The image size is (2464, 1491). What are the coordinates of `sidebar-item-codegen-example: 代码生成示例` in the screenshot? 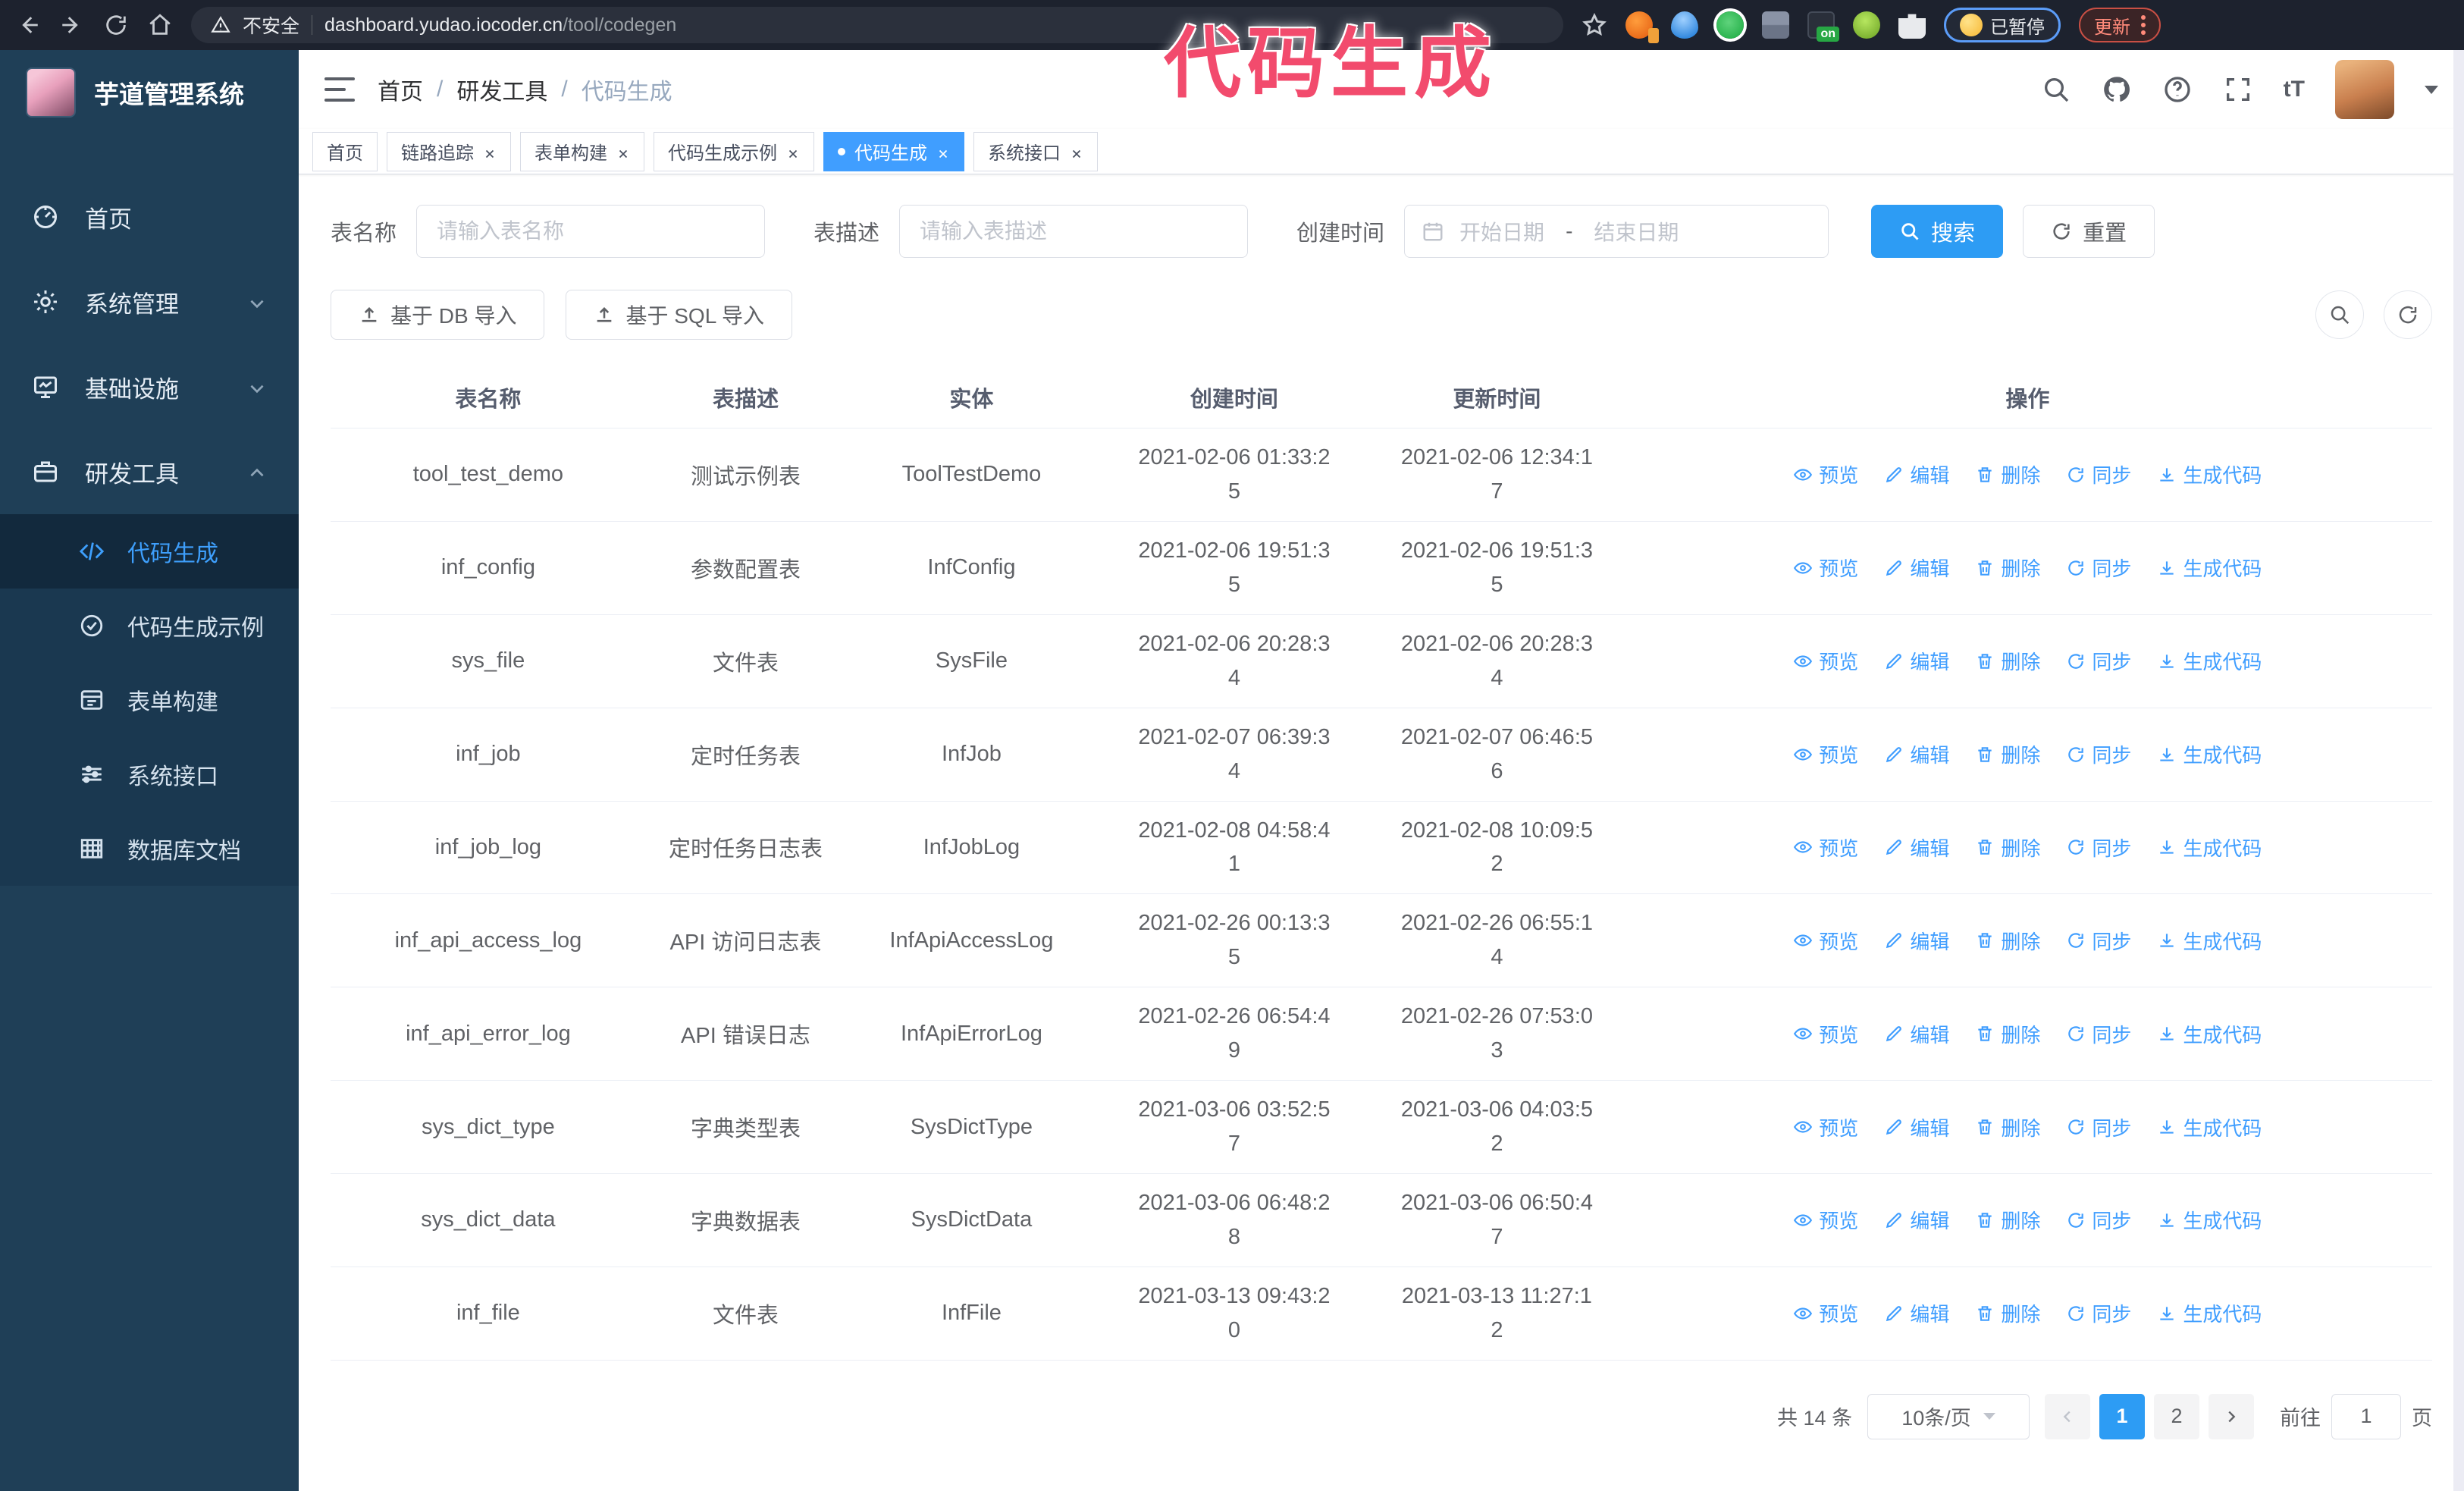 It's located at (150, 626).